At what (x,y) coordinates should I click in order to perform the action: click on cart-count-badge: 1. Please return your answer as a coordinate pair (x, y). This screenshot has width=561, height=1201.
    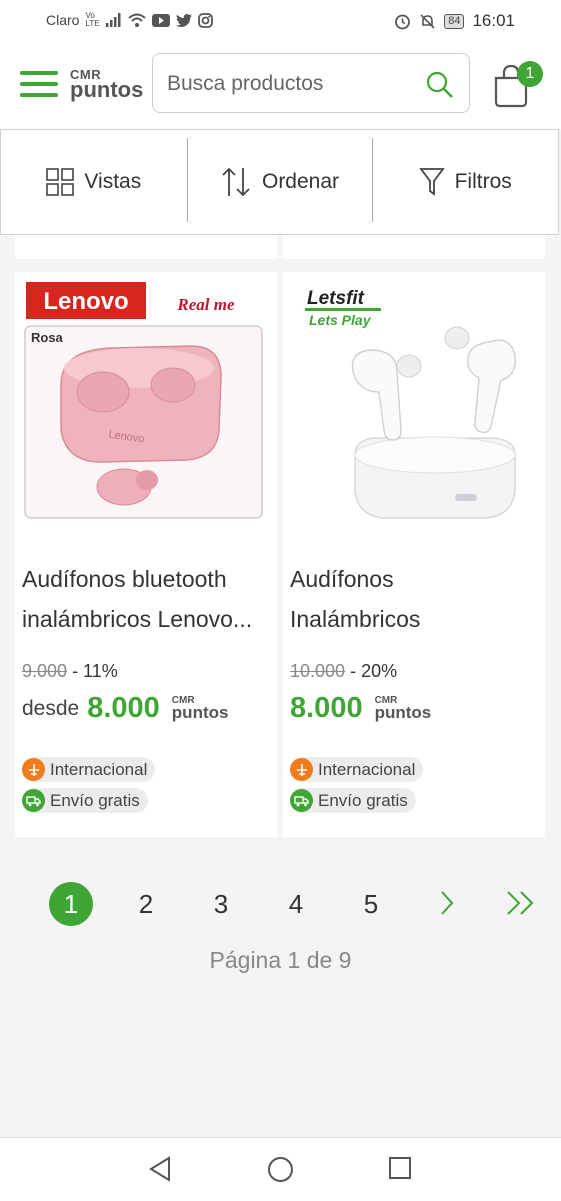
    Looking at the image, I should click on (530, 74).